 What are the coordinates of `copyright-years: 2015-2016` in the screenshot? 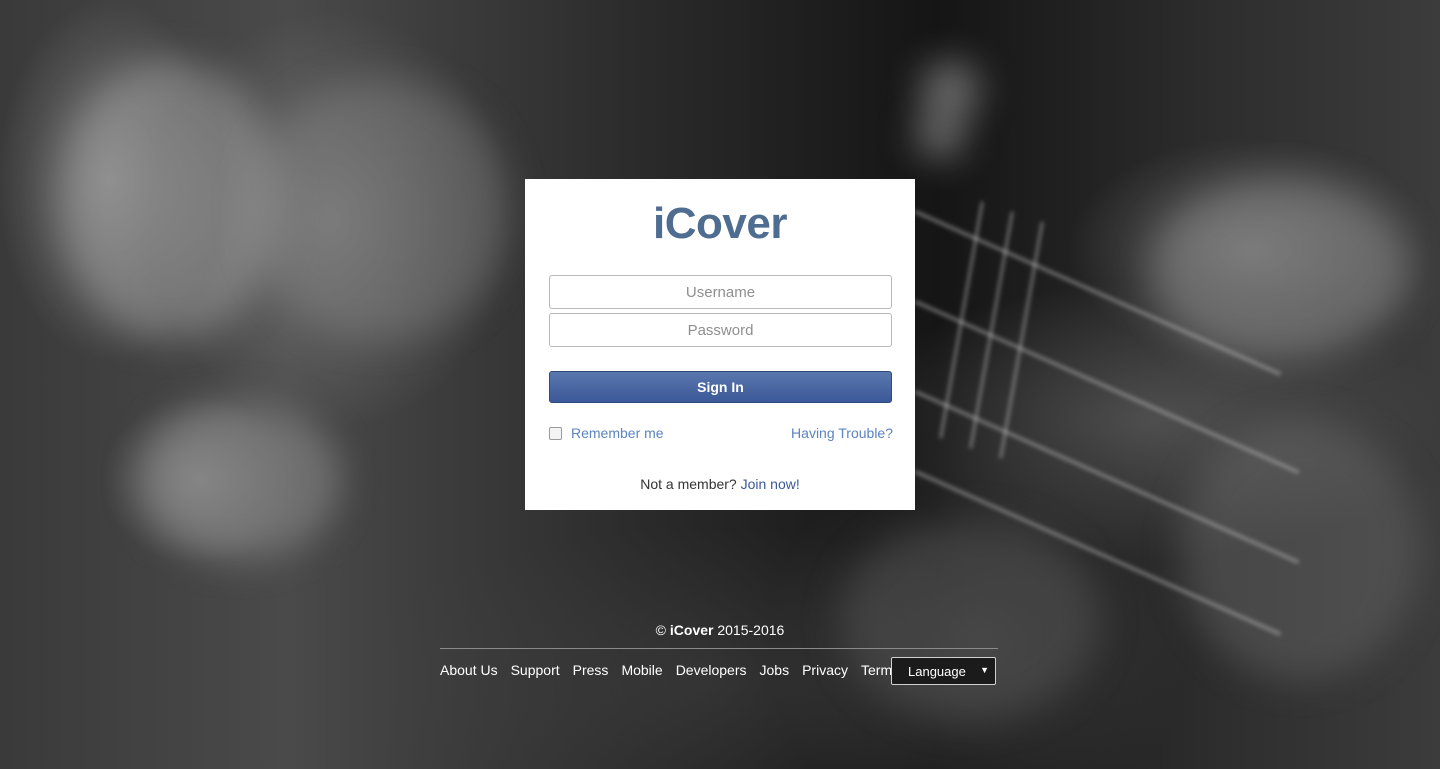 It's located at (751, 630).